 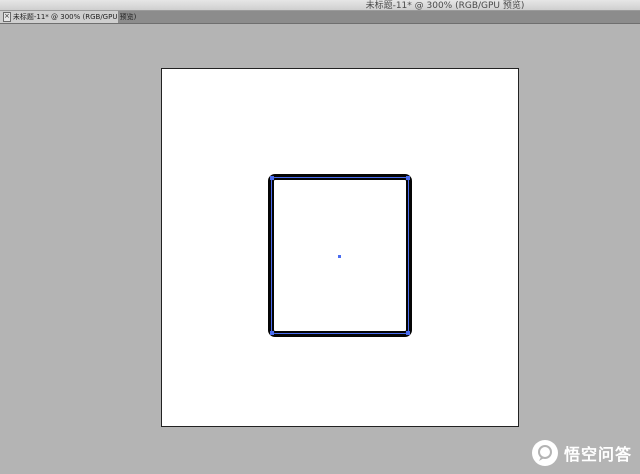 I want to click on anchor-point-top-left, so click(x=272, y=178).